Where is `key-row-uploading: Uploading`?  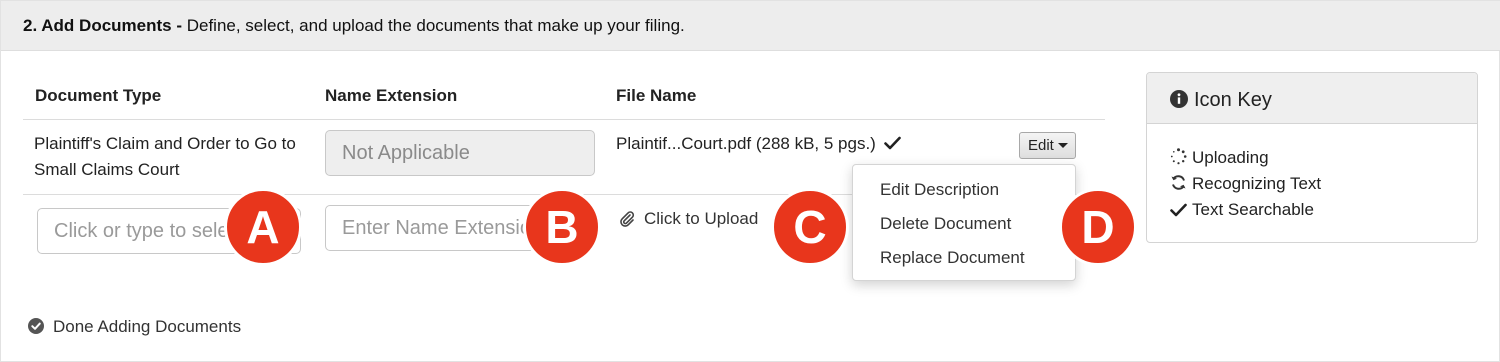
key-row-uploading: Uploading is located at coordinates (1219, 158).